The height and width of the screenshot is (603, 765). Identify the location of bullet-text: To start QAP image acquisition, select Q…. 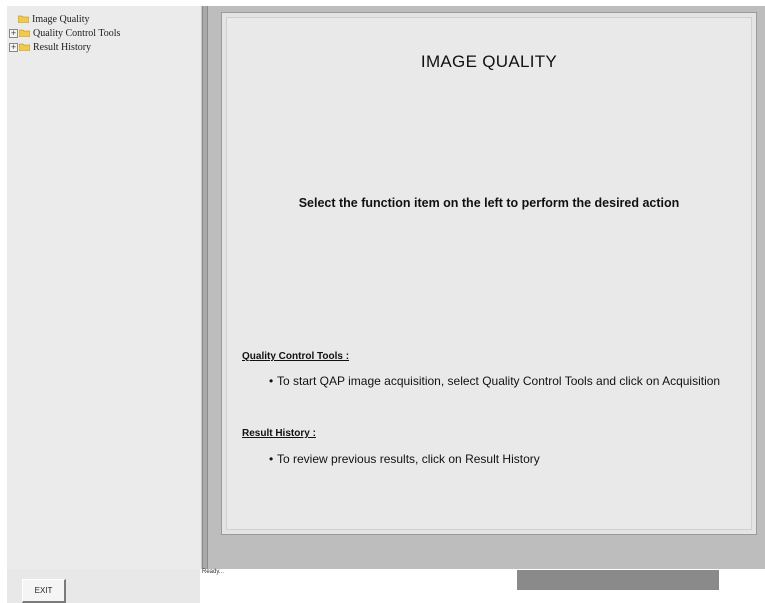
(499, 381).